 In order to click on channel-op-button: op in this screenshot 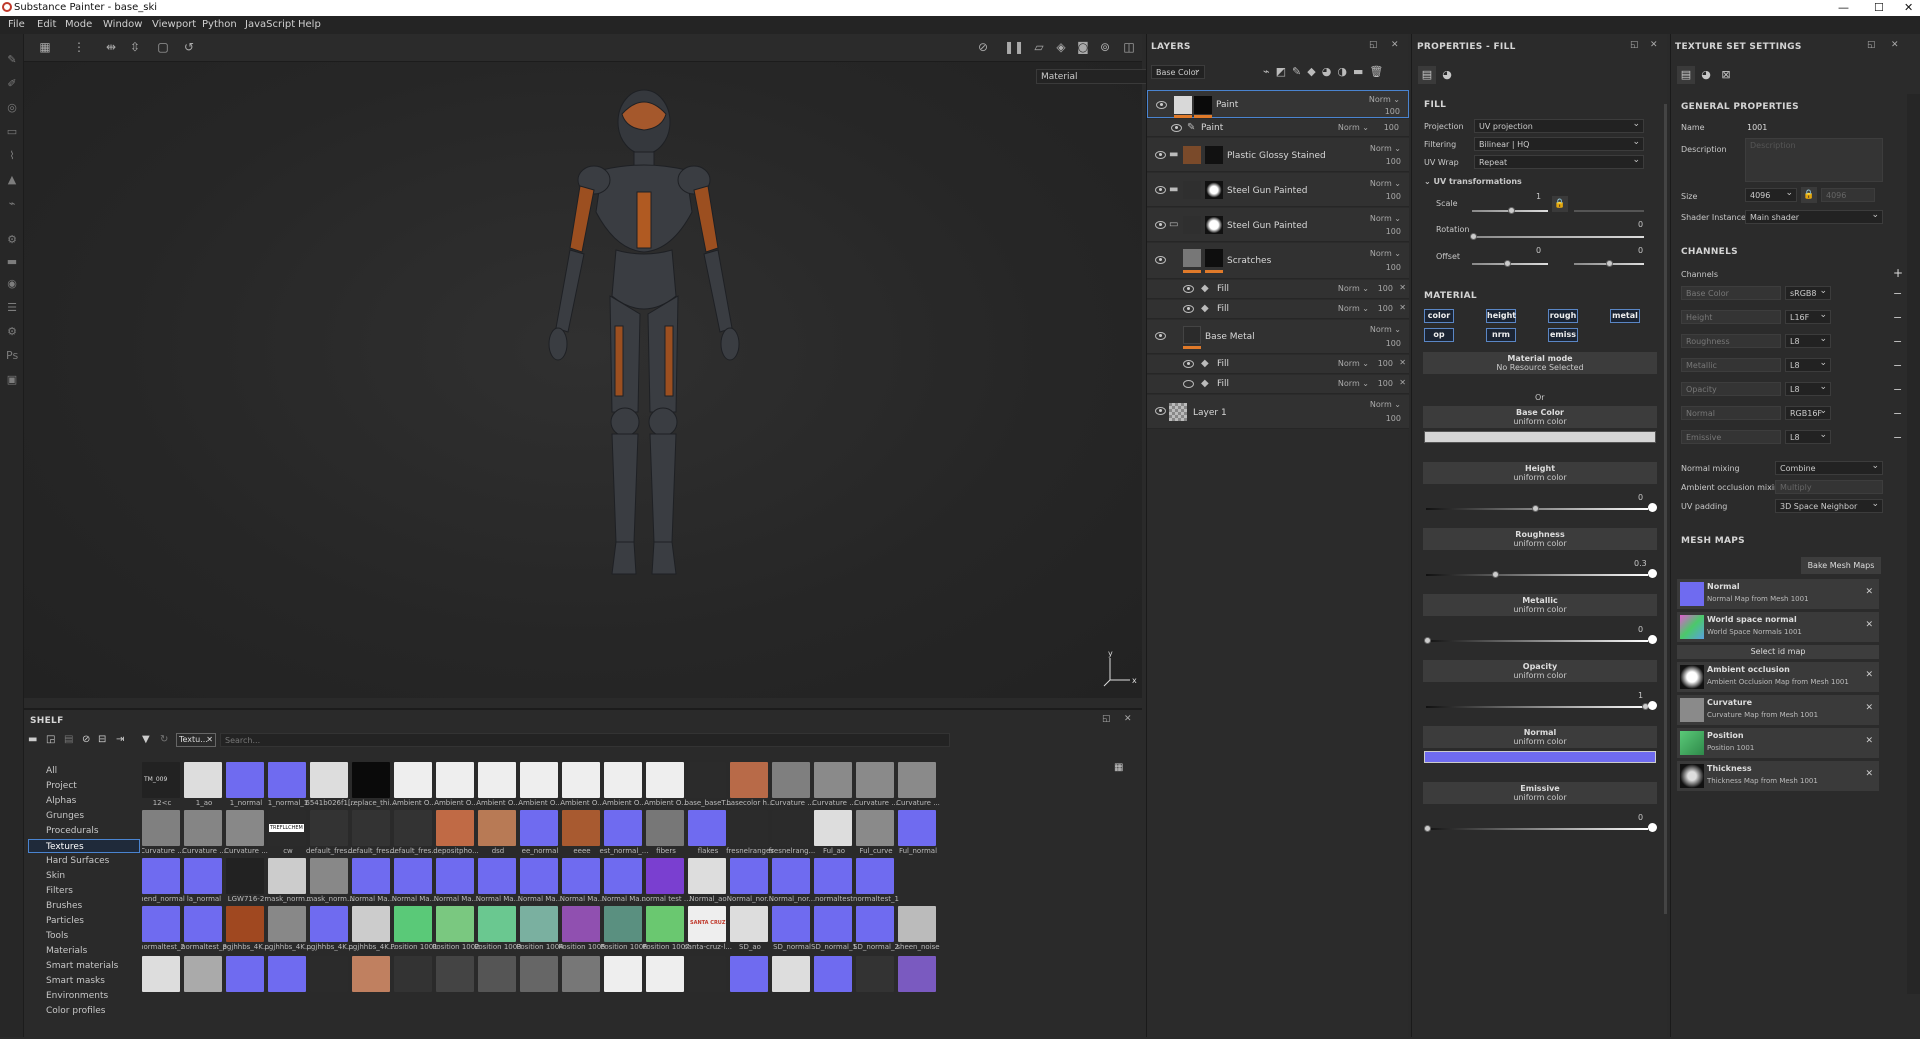, I will do `click(1439, 335)`.